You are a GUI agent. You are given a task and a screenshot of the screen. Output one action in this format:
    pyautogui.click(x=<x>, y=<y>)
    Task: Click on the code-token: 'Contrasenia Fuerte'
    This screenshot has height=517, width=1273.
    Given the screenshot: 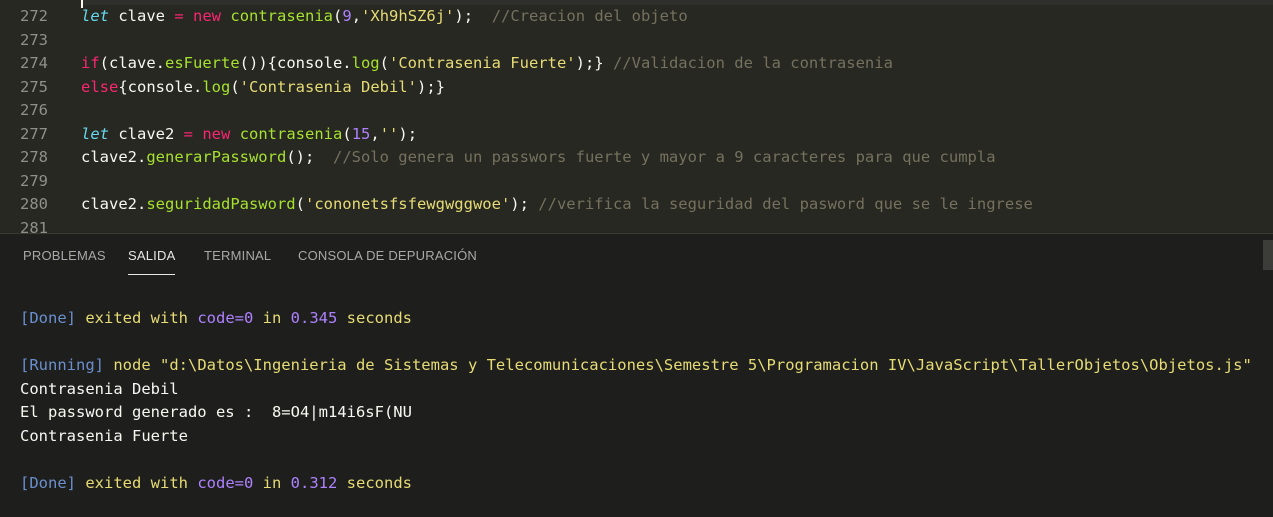 What is the action you would take?
    pyautogui.click(x=482, y=63)
    